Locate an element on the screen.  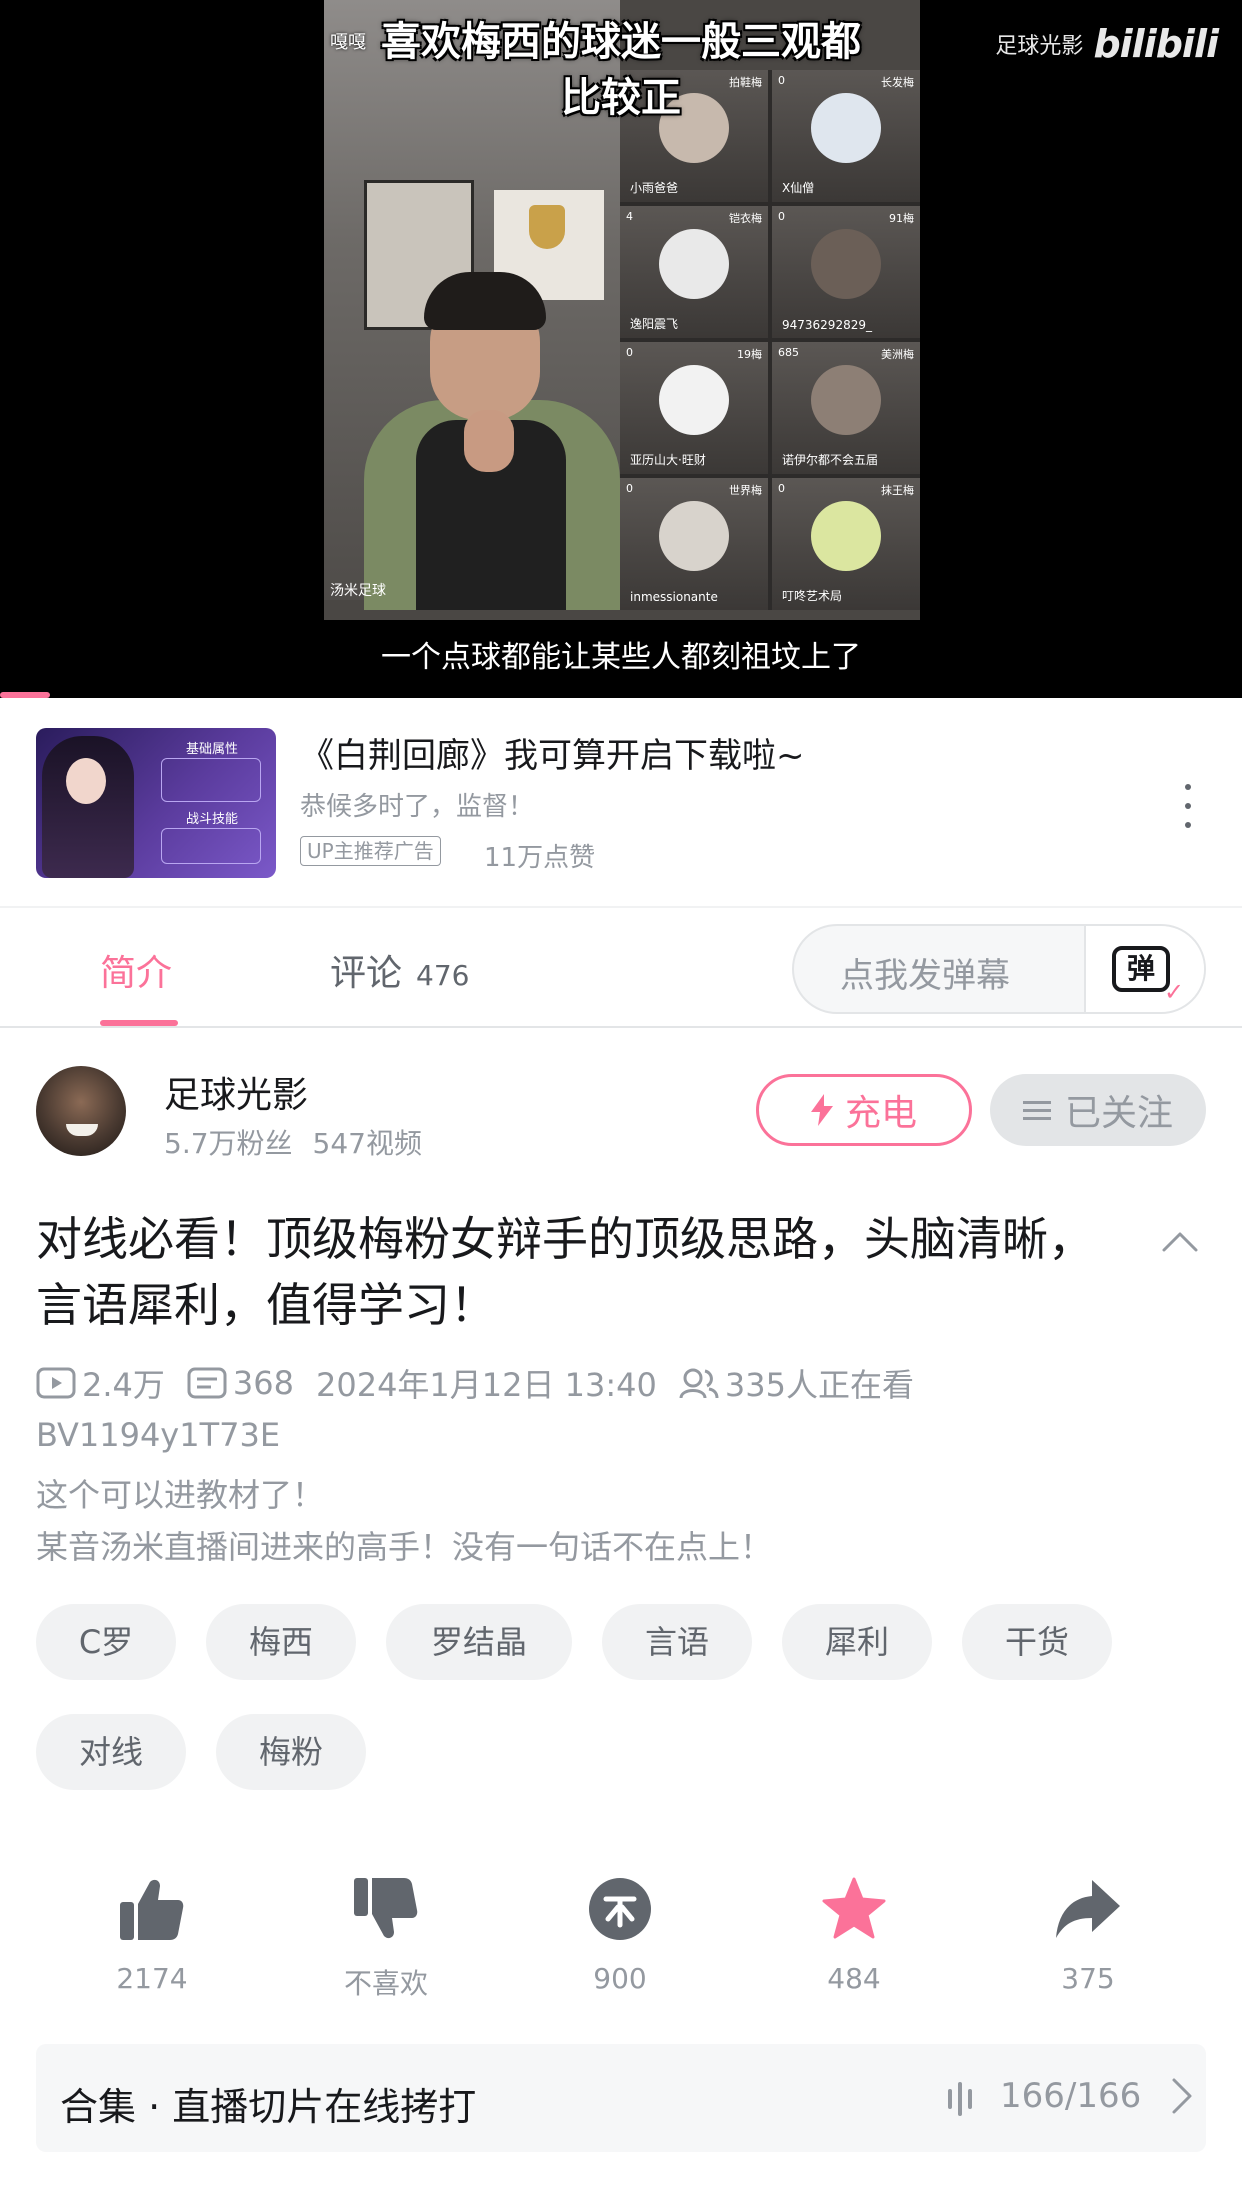
guest-name: 逸阳震飞 is located at coordinates (654, 324).